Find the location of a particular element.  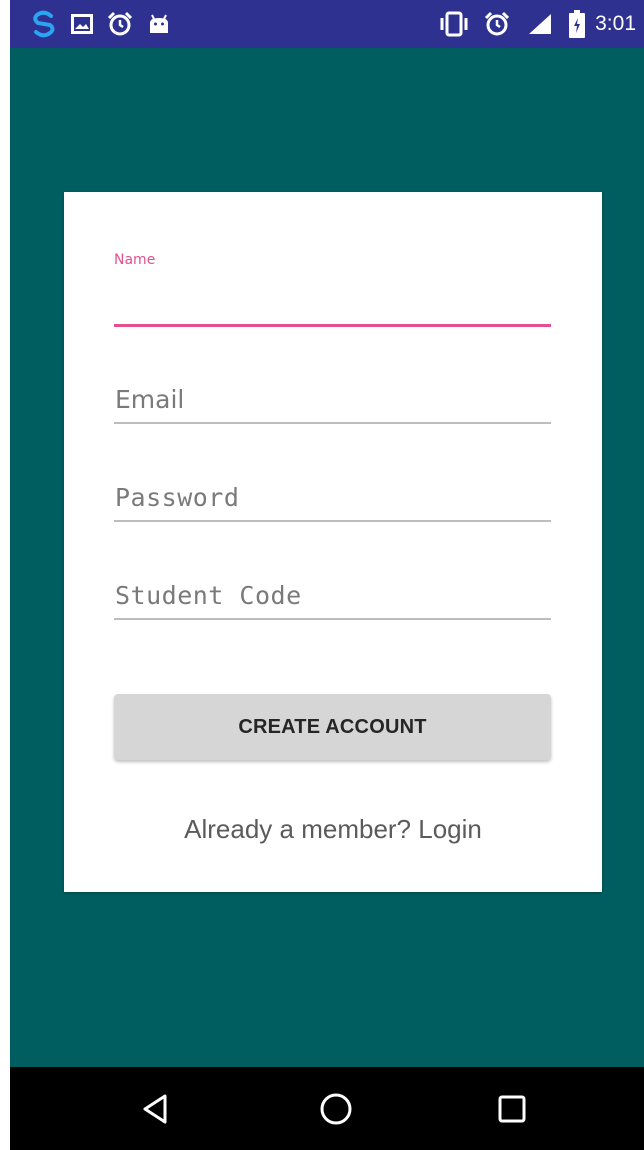

recents-icon is located at coordinates (512, 1108).